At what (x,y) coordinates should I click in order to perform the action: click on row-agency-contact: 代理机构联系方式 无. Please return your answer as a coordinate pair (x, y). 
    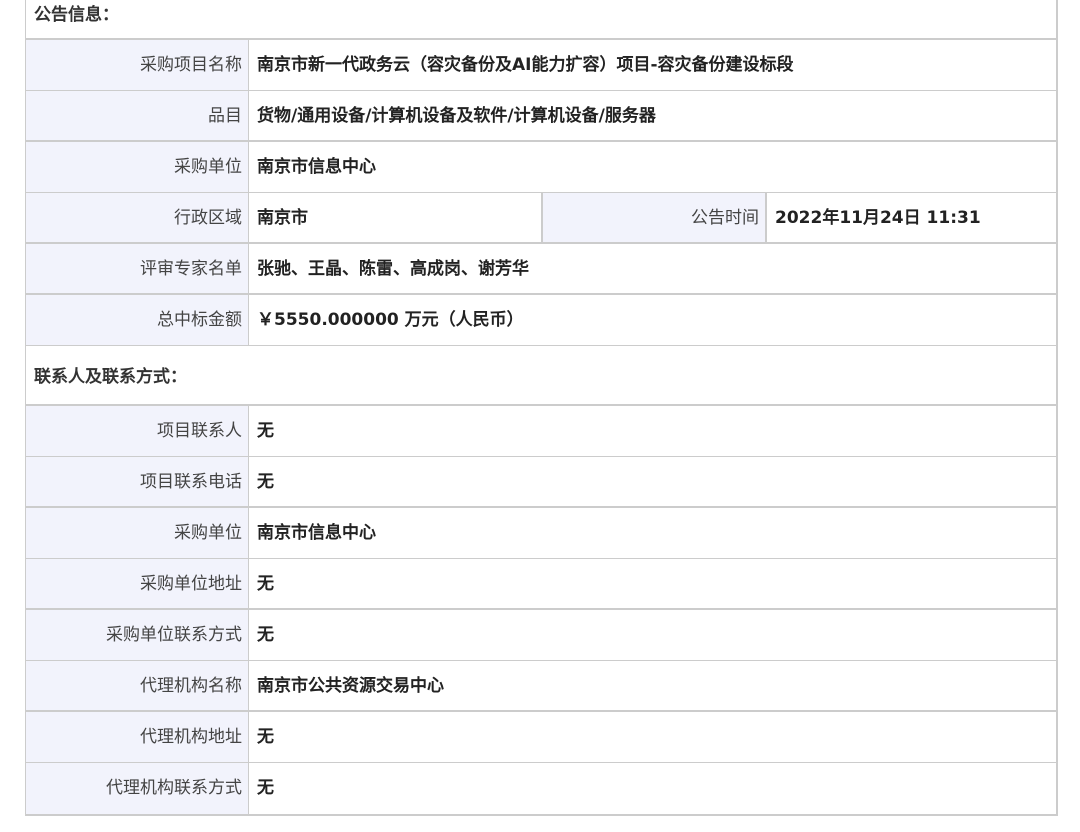
    Looking at the image, I should click on (541, 788).